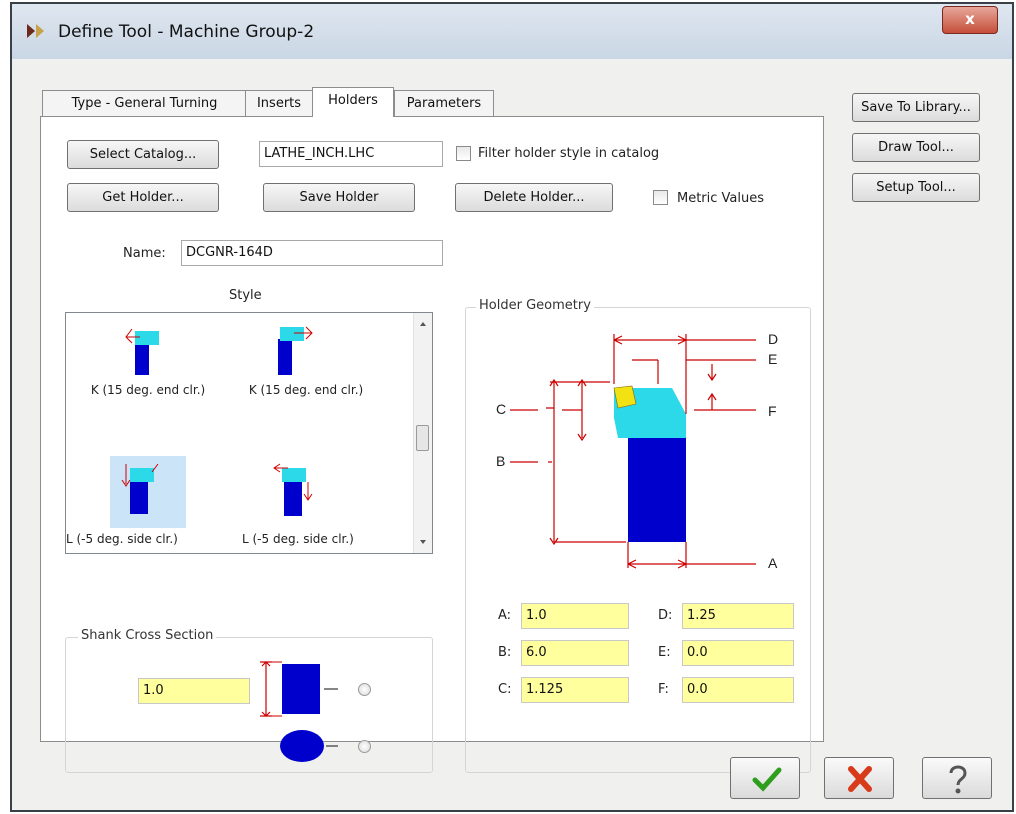 This screenshot has height=814, width=1016. Describe the element at coordinates (773, 563) in the screenshot. I see `dim-label-a: A` at that location.